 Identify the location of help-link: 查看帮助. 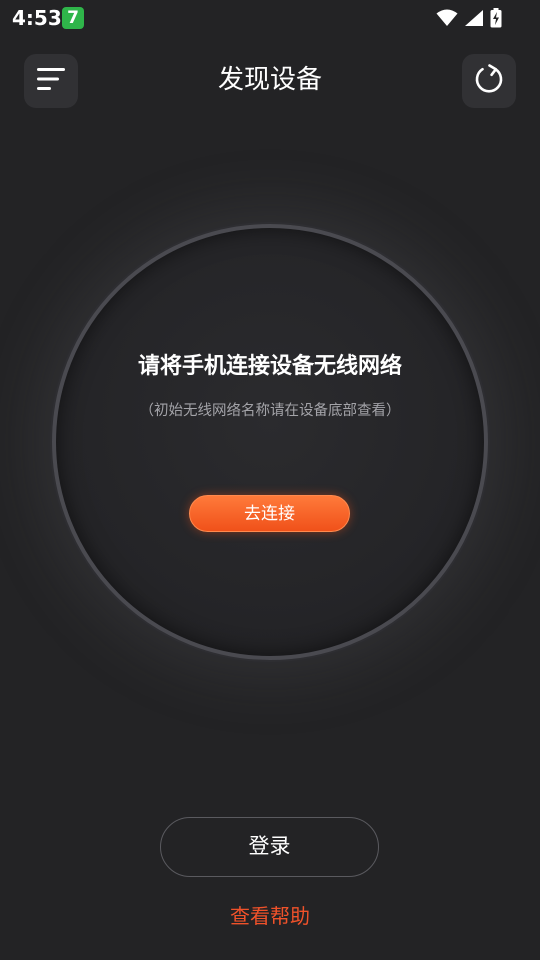
(270, 916).